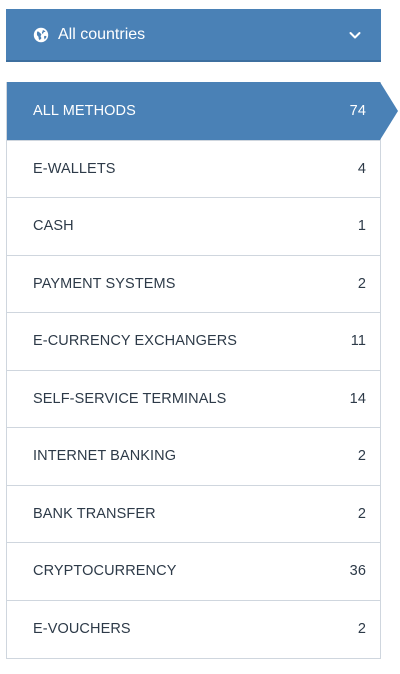  What do you see at coordinates (193, 168) in the screenshot?
I see `method-item: E-WALLETS 4` at bounding box center [193, 168].